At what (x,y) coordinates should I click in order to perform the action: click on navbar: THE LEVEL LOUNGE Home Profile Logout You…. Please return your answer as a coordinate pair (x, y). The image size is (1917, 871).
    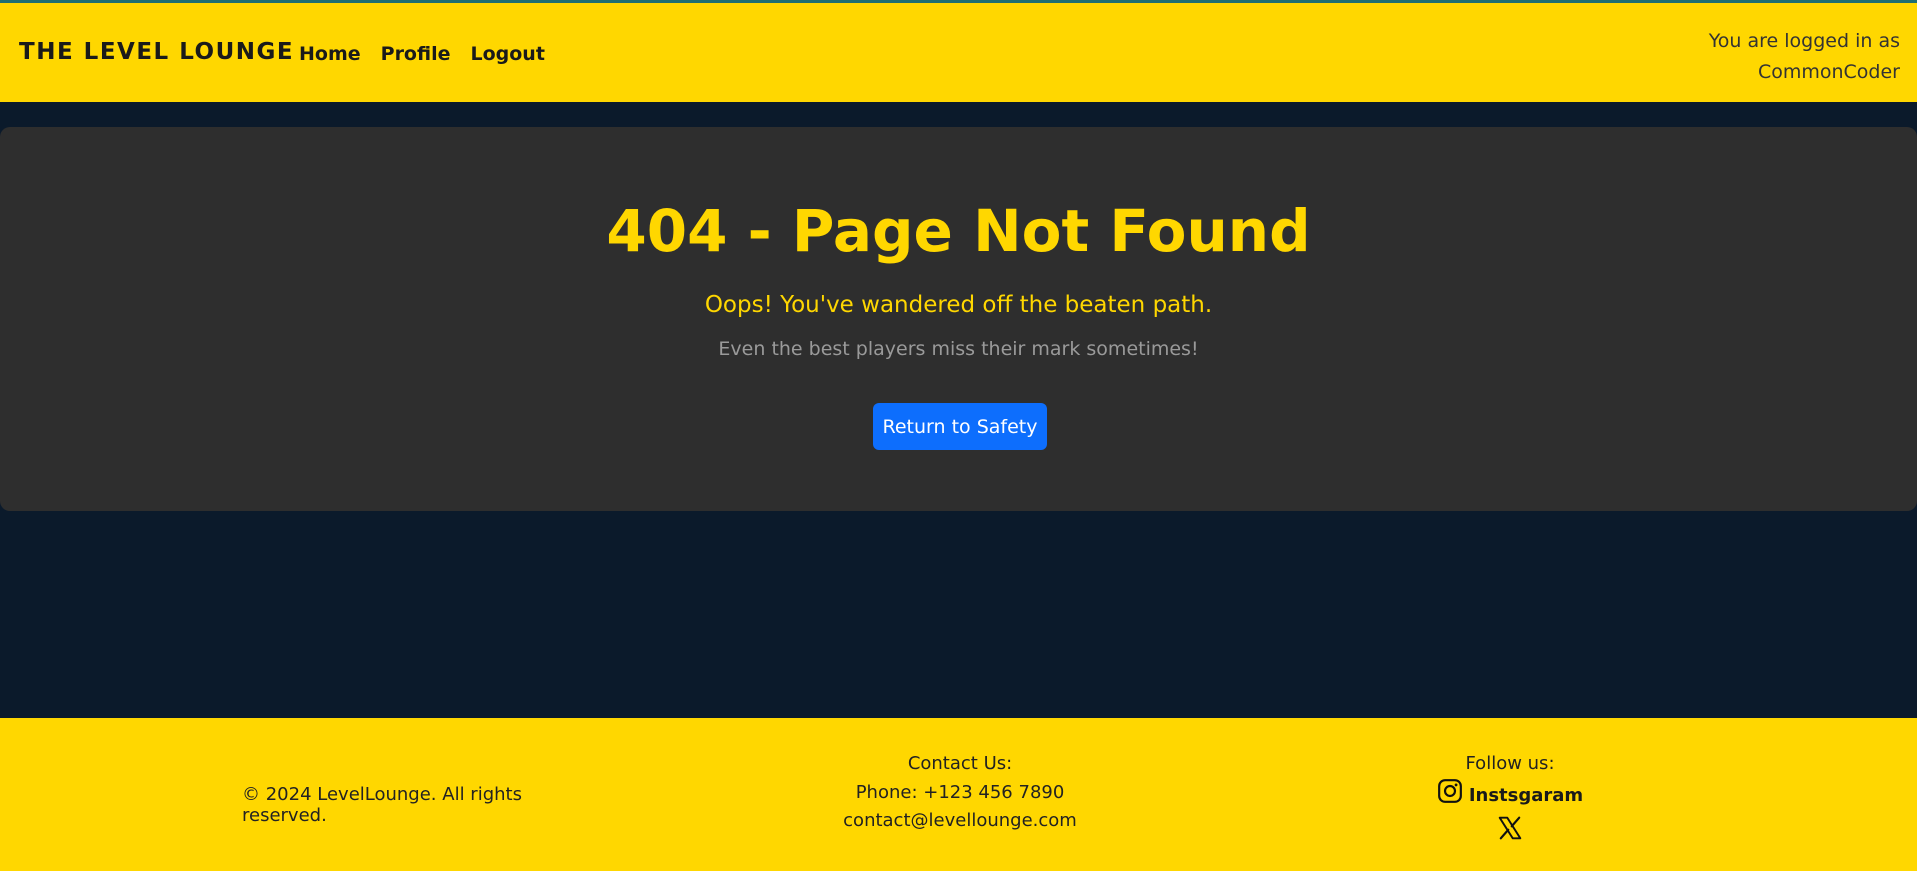
    Looking at the image, I should click on (958, 51).